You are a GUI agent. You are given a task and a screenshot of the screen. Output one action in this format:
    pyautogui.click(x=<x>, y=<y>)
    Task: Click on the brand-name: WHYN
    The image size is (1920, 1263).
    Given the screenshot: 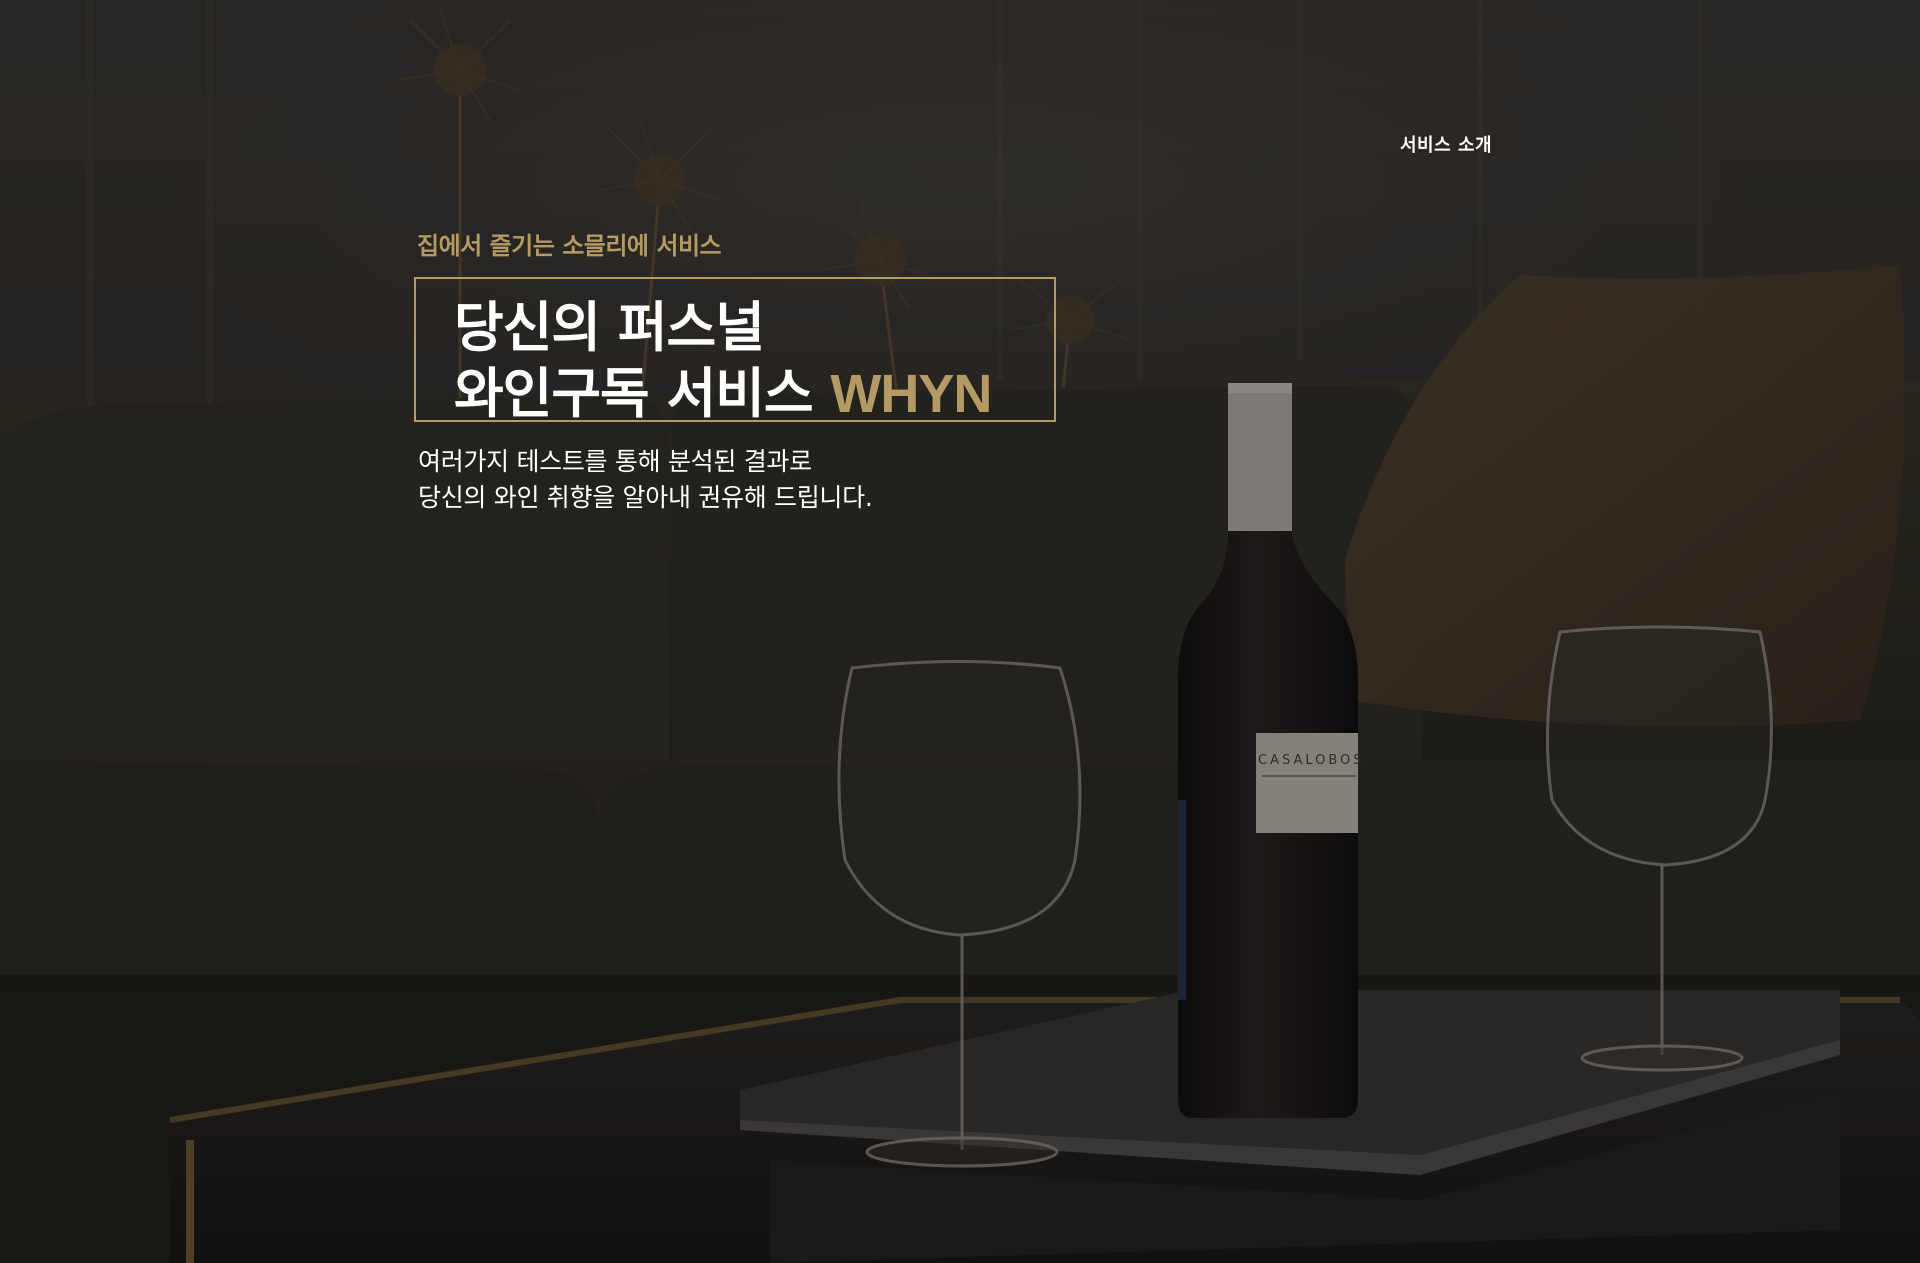 What is the action you would take?
    pyautogui.click(x=911, y=394)
    